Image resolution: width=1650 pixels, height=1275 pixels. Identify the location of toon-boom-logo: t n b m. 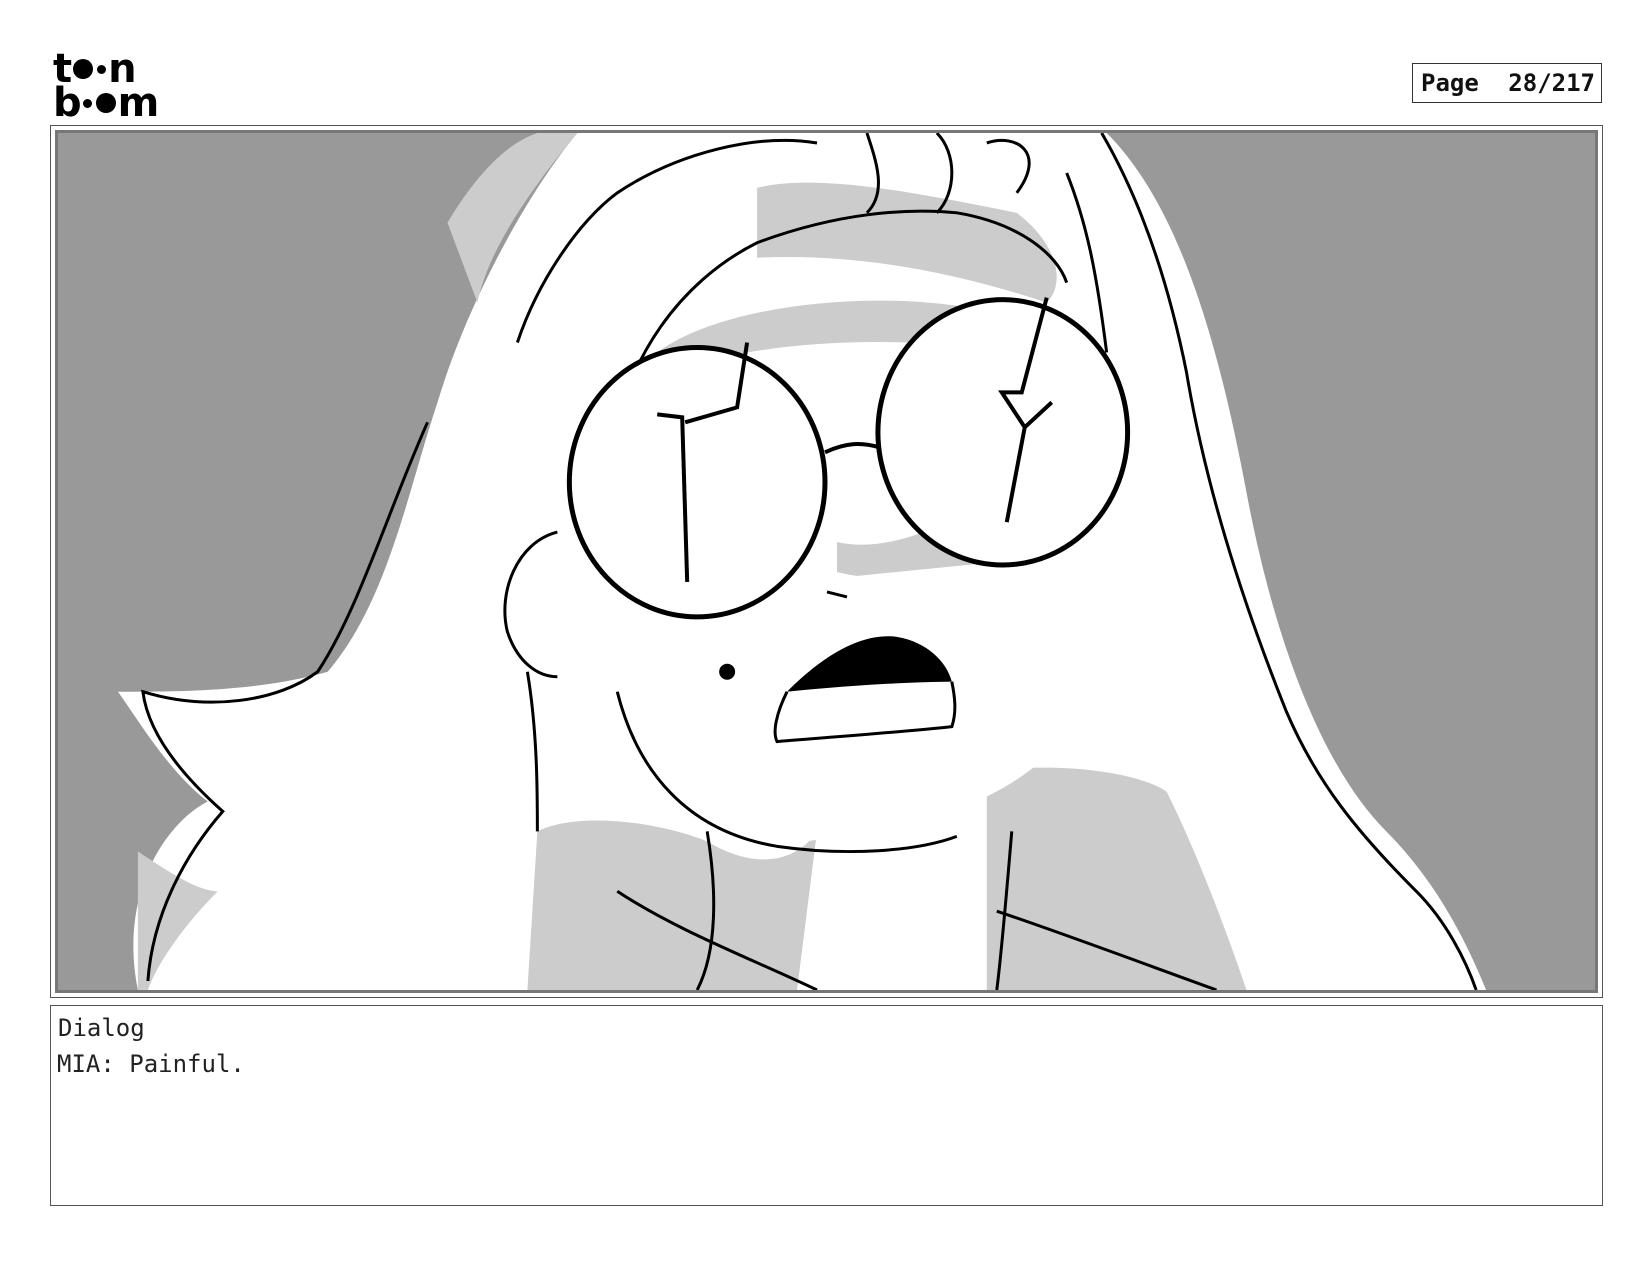
(113, 87).